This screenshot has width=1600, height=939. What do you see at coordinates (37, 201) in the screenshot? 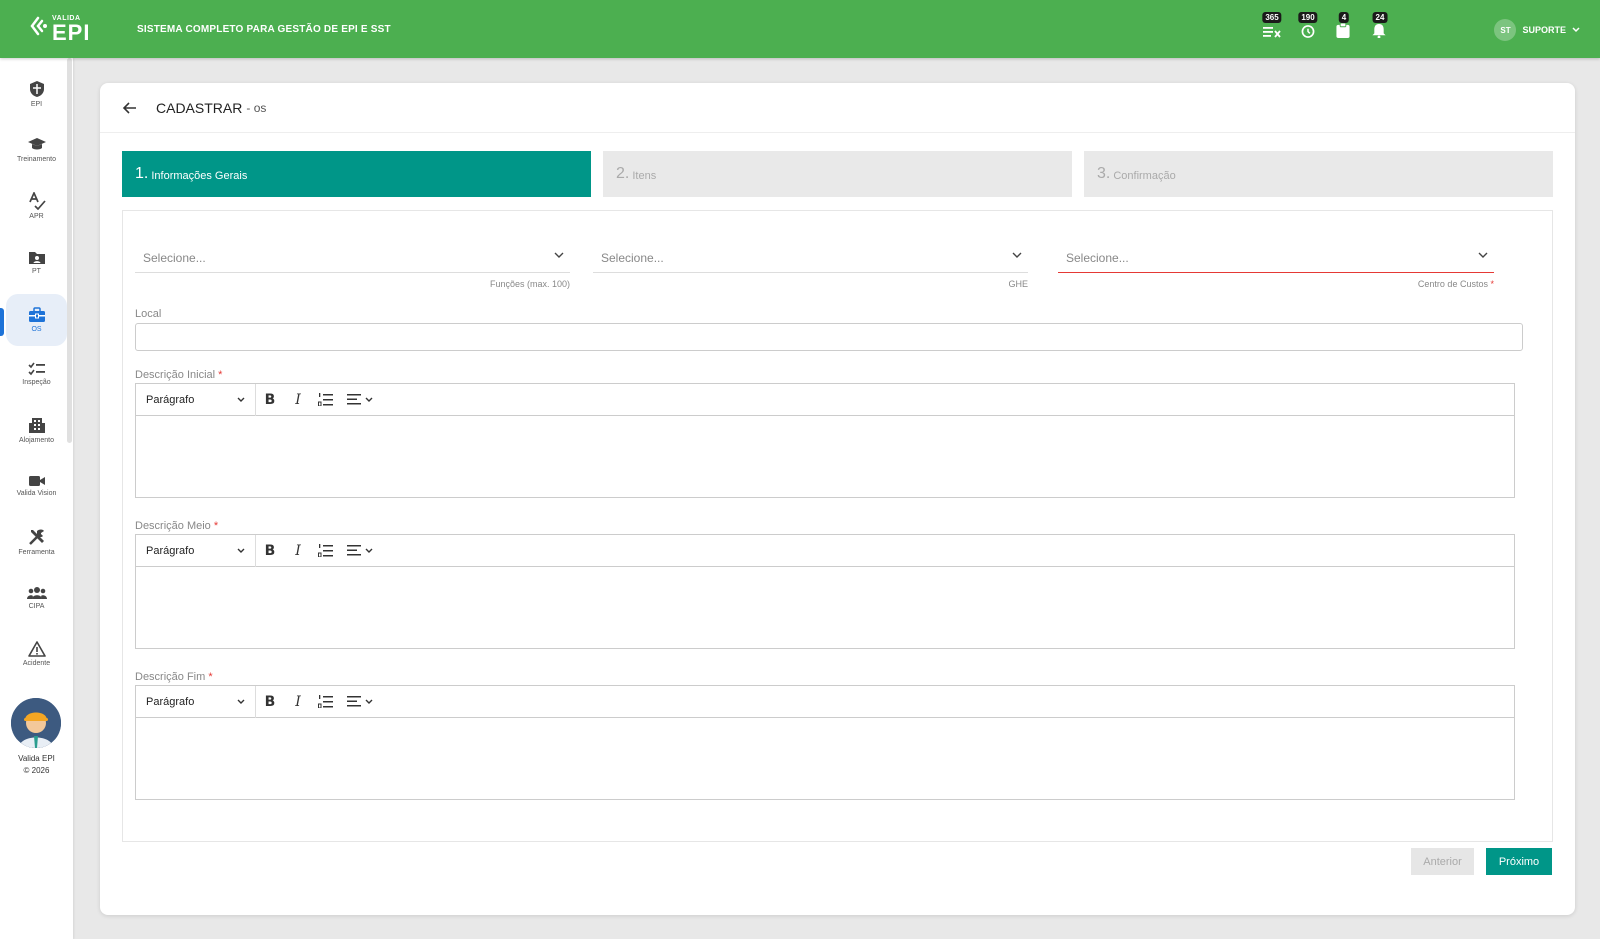
I see `spellcheck-icon` at bounding box center [37, 201].